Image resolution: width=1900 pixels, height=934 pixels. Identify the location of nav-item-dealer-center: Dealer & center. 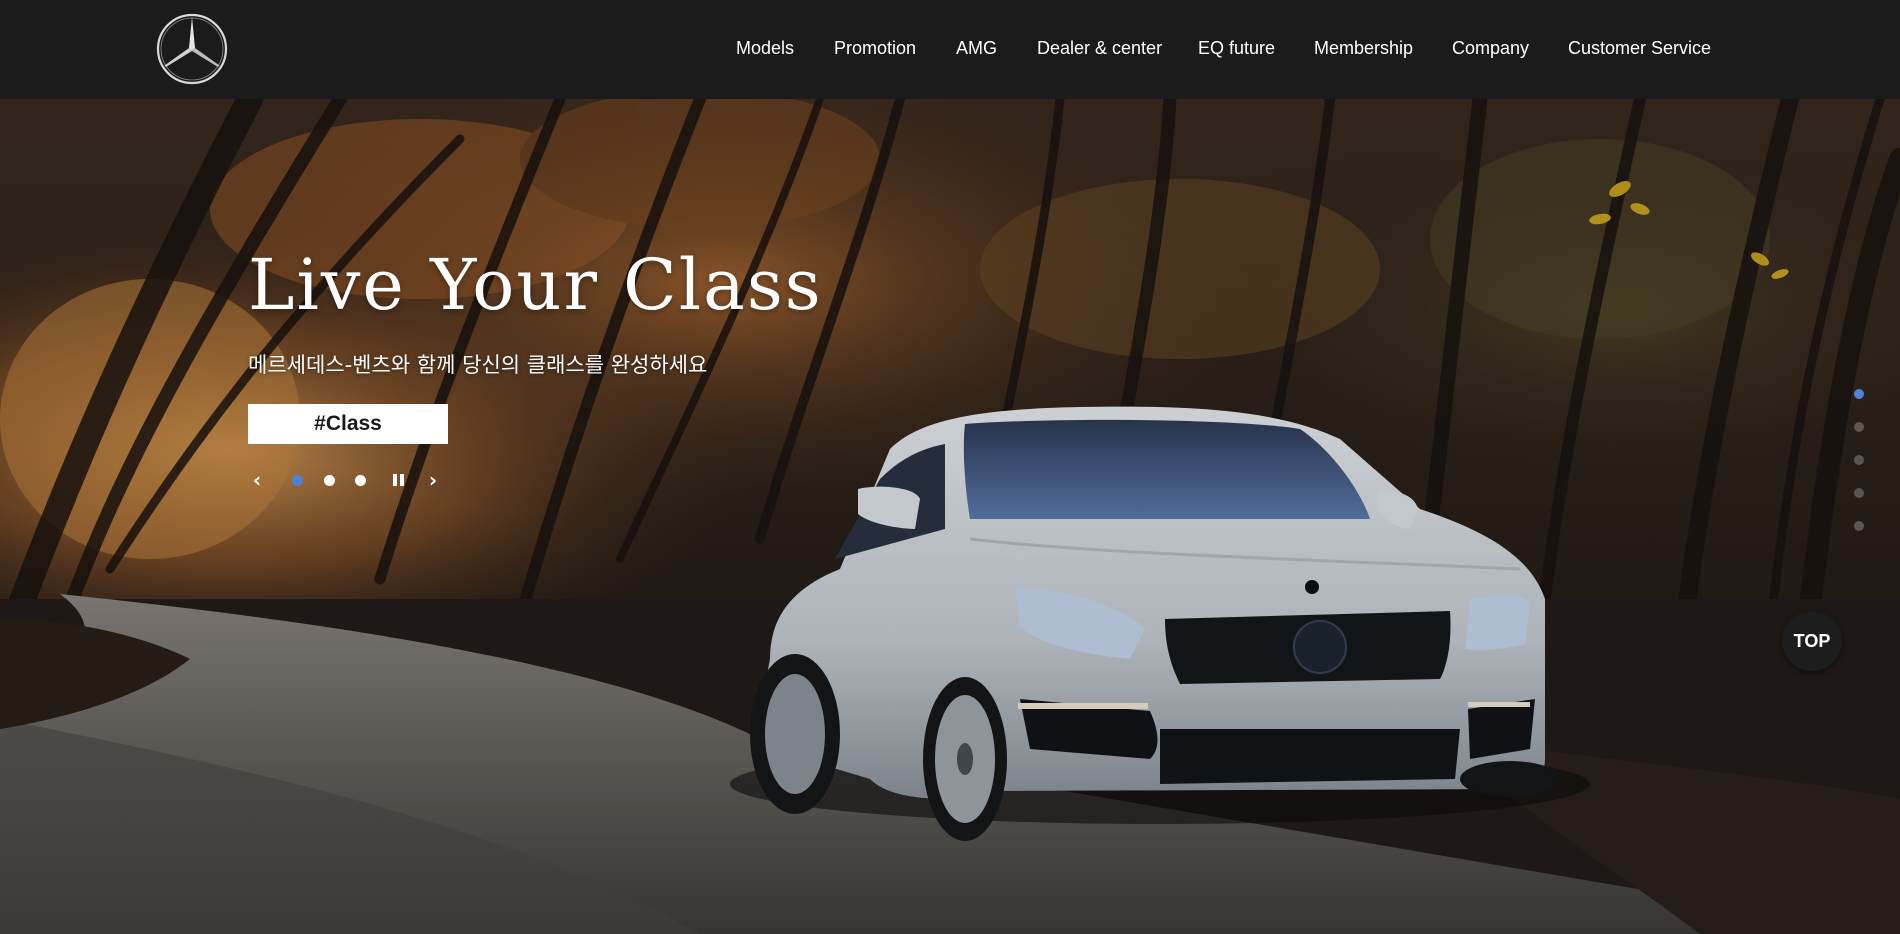
(1099, 48).